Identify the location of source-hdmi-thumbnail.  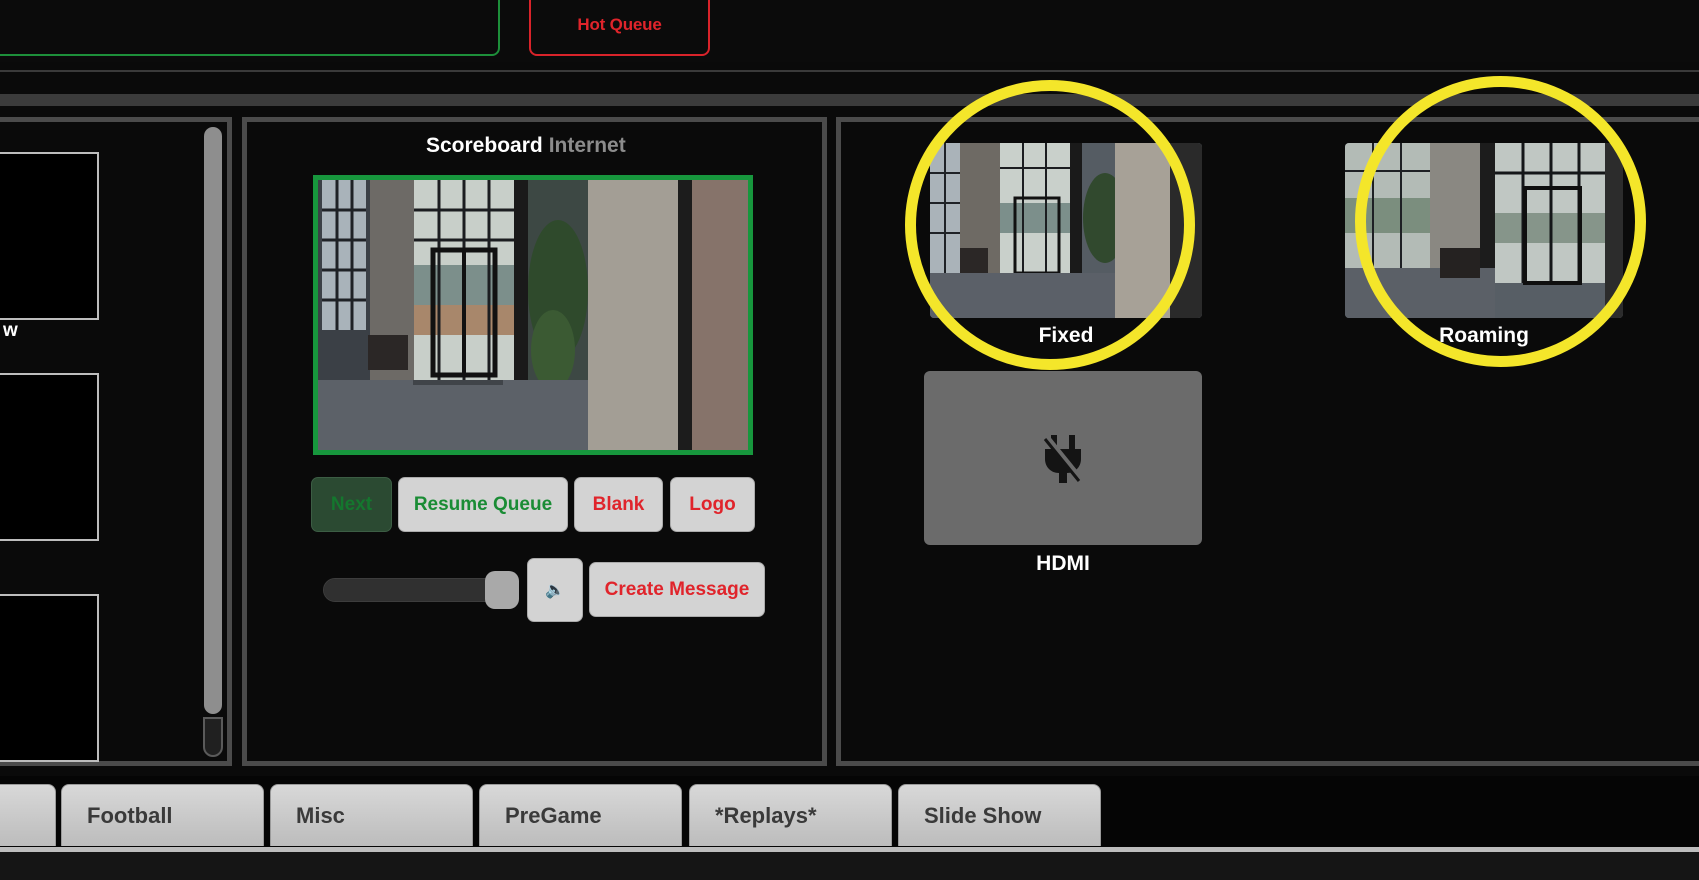
(1063, 458).